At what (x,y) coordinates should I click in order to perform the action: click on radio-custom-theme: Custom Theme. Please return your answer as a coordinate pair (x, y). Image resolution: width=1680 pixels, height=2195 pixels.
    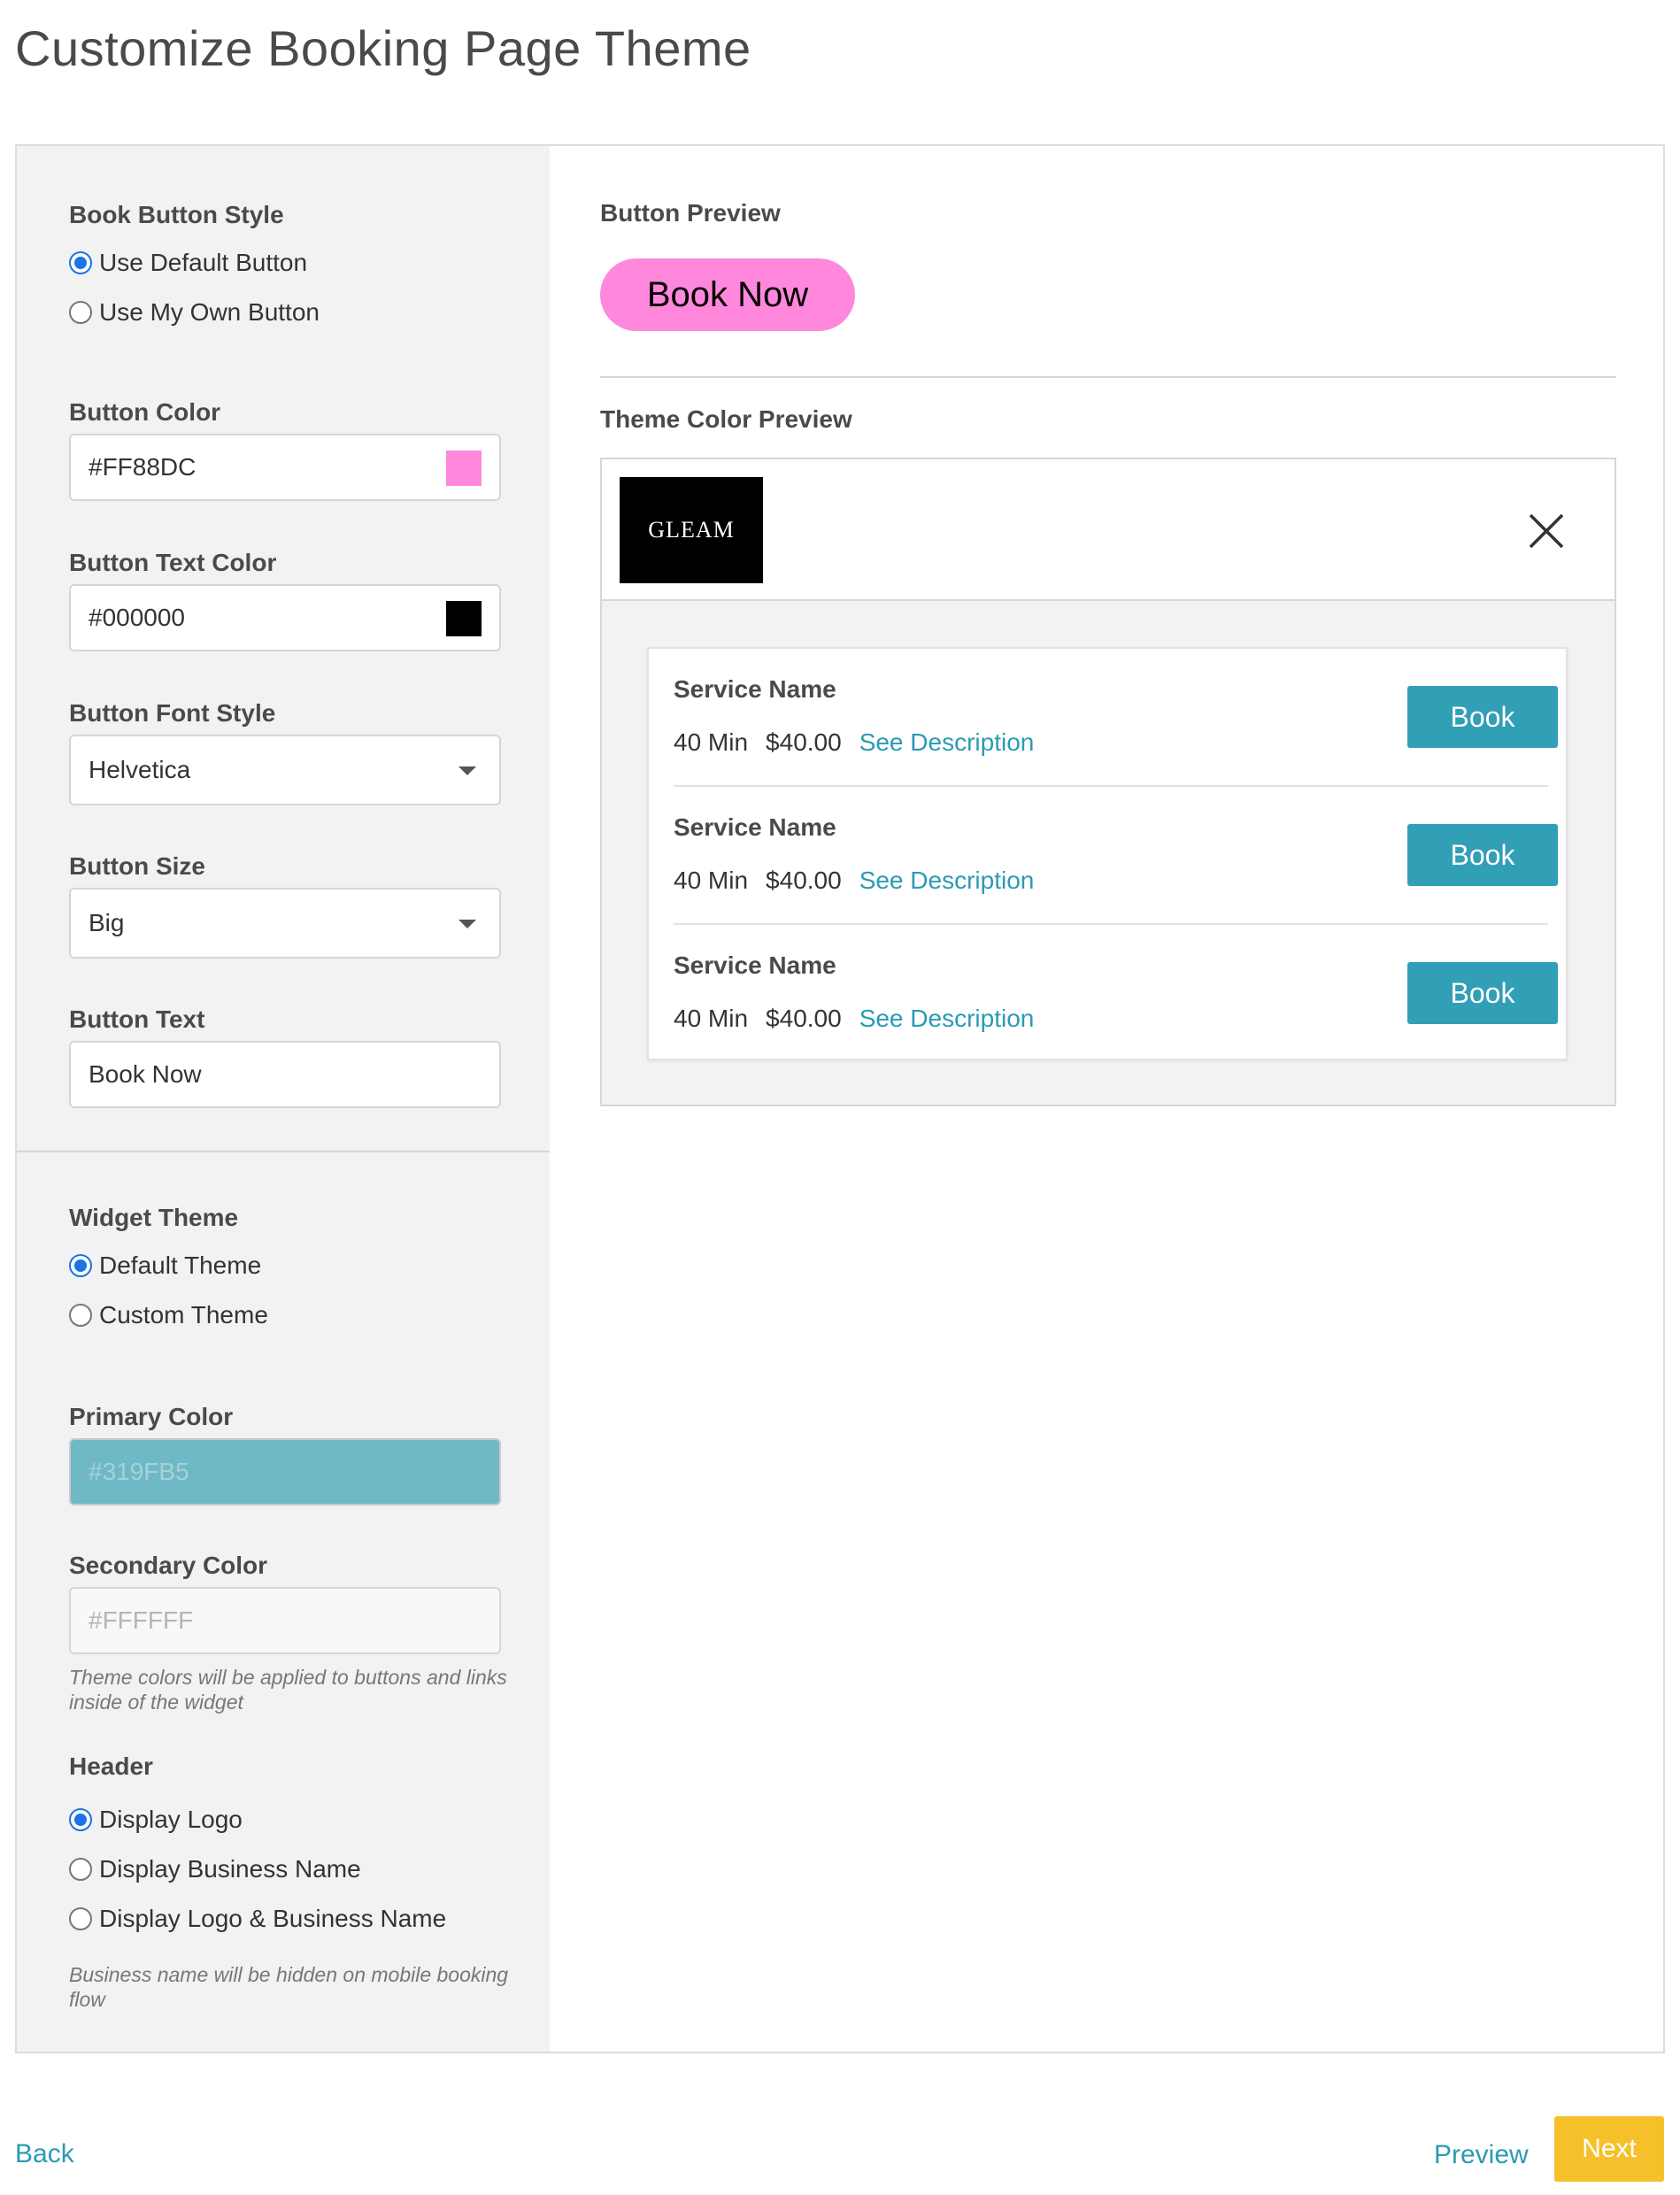
    Looking at the image, I should click on (168, 1315).